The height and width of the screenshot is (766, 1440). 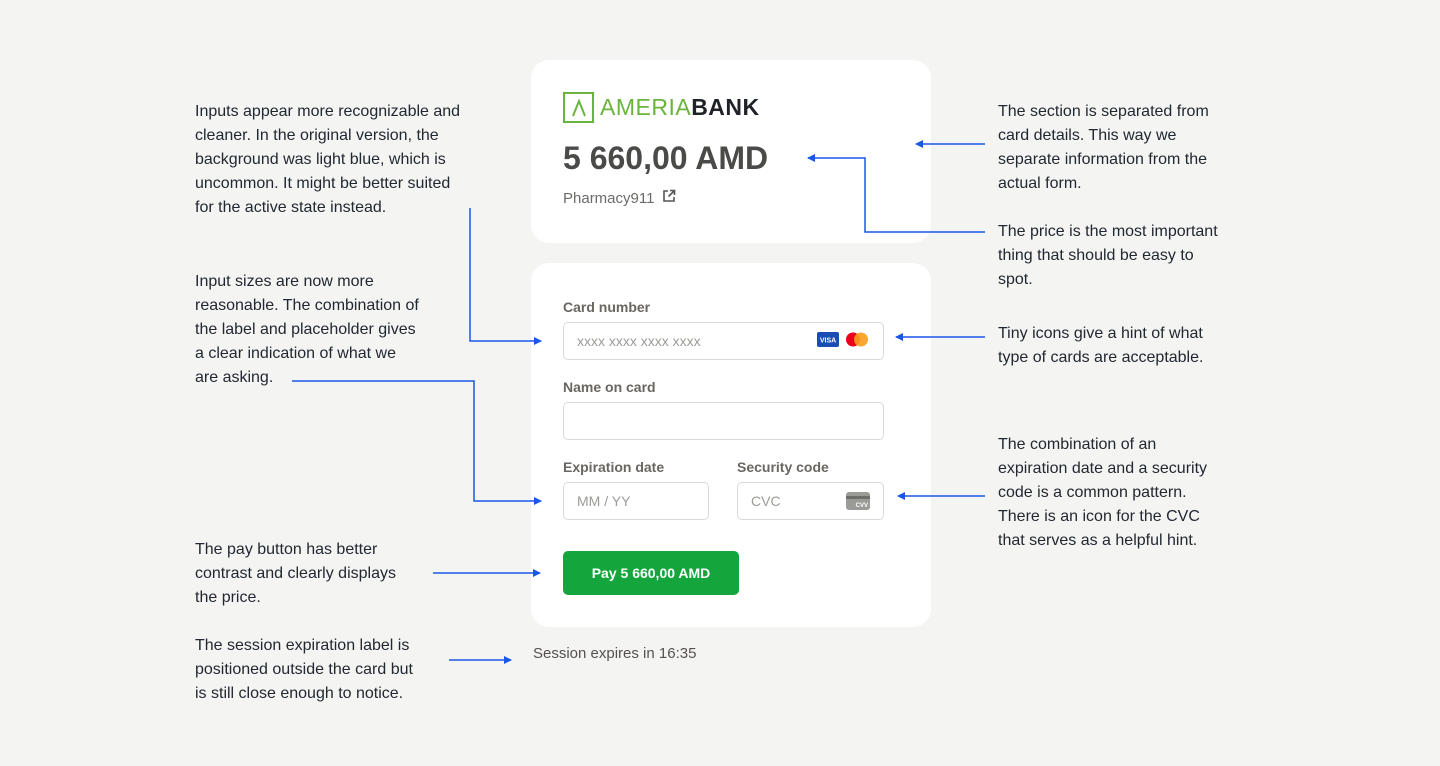 What do you see at coordinates (417, 442) in the screenshot?
I see `arrow-input-sizes` at bounding box center [417, 442].